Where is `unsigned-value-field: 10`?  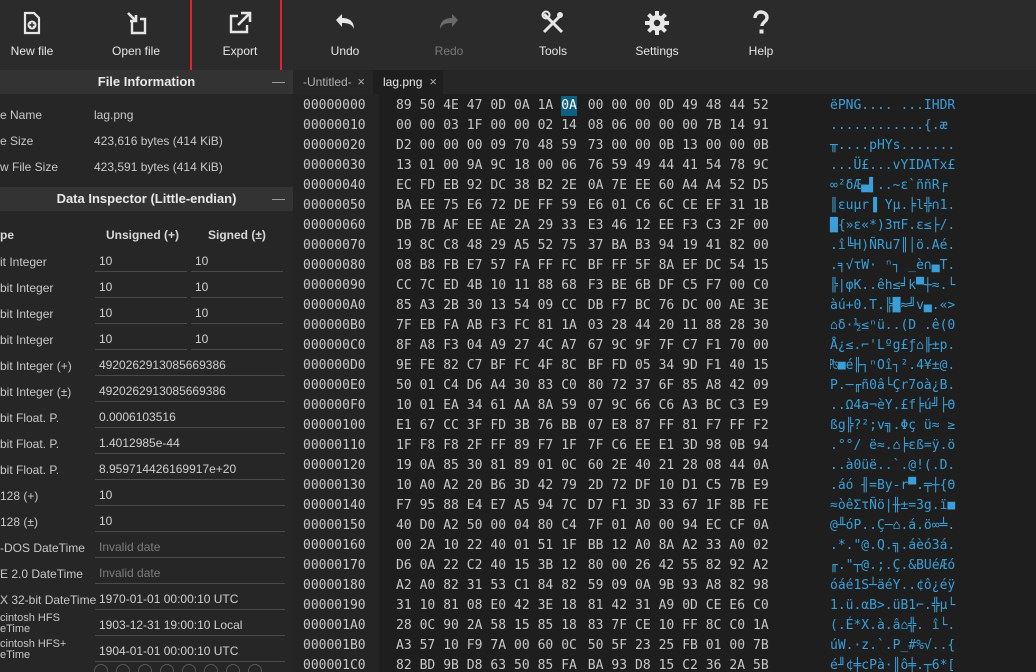 unsigned-value-field: 10 is located at coordinates (141, 339).